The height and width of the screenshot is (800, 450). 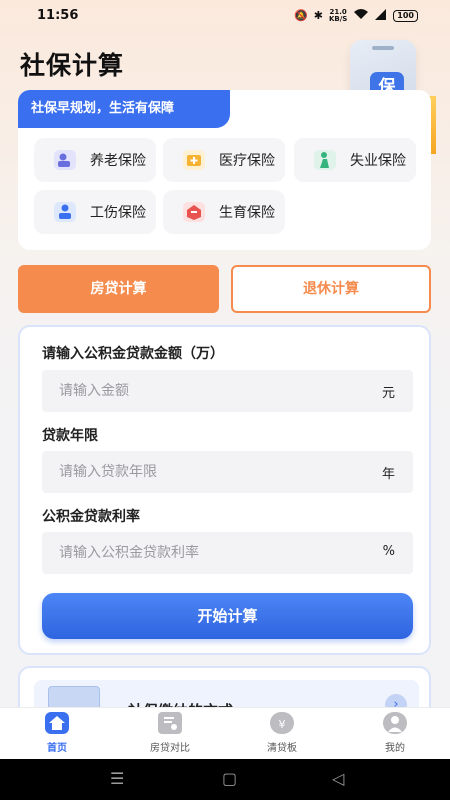 What do you see at coordinates (170, 723) in the screenshot?
I see `loan-compare-icon` at bounding box center [170, 723].